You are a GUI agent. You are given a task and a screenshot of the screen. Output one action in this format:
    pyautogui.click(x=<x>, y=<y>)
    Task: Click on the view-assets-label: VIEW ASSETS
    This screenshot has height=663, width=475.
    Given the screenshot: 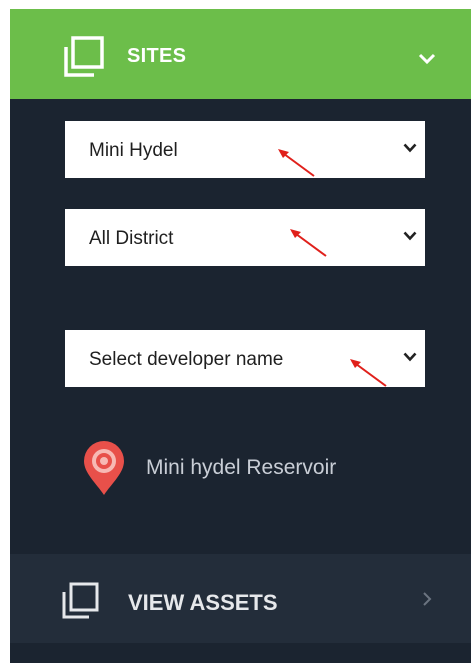 What is the action you would take?
    pyautogui.click(x=203, y=602)
    